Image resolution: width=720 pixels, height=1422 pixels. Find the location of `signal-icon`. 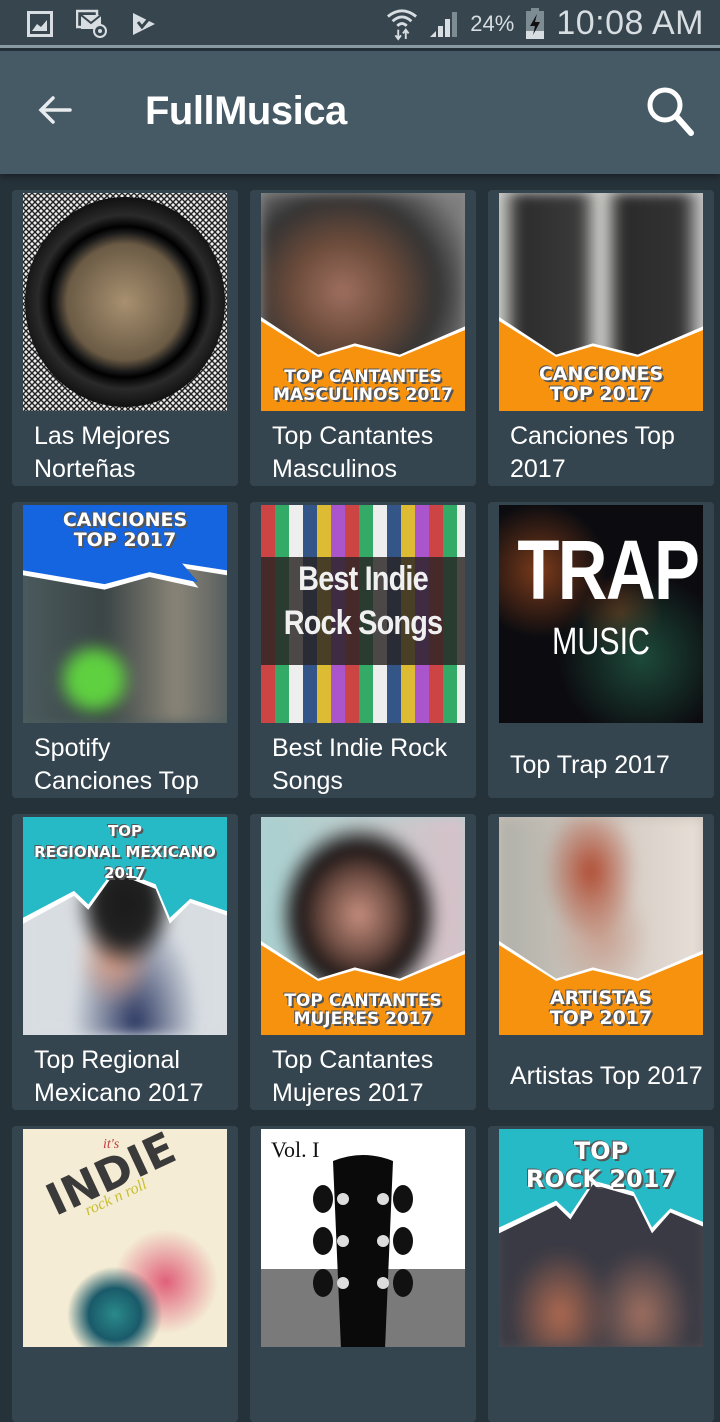

signal-icon is located at coordinates (444, 24).